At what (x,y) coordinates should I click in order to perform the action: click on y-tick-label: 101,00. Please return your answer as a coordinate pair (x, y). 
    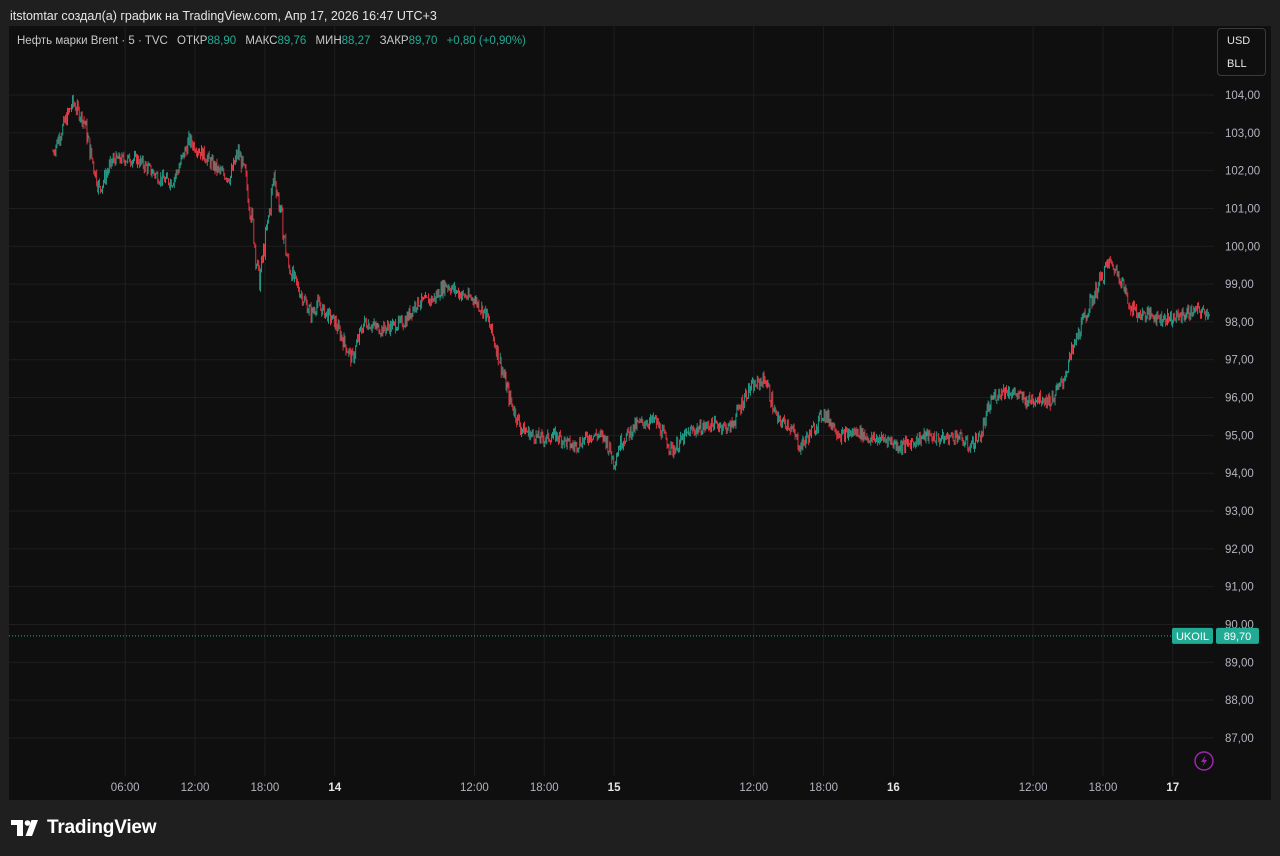
    Looking at the image, I should click on (1242, 209).